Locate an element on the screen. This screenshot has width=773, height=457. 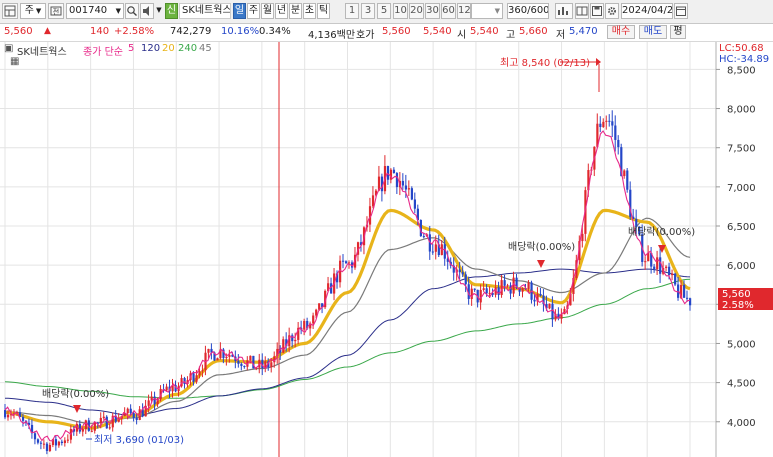
interval-button-1: 3 is located at coordinates (368, 11).